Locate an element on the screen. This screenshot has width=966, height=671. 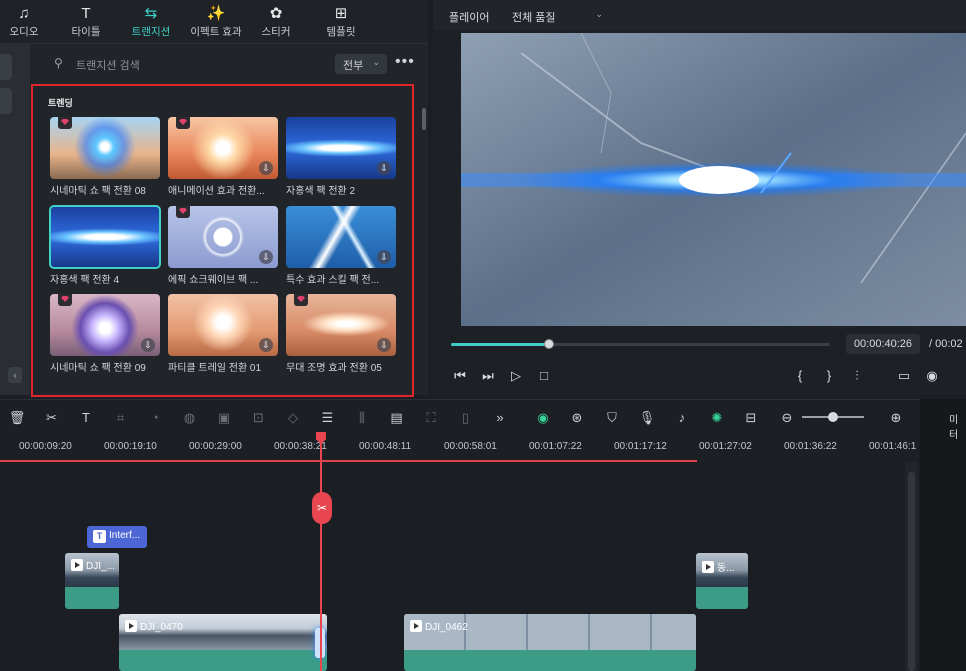
audio-wave-icon: ⫼ is located at coordinates (362, 418).